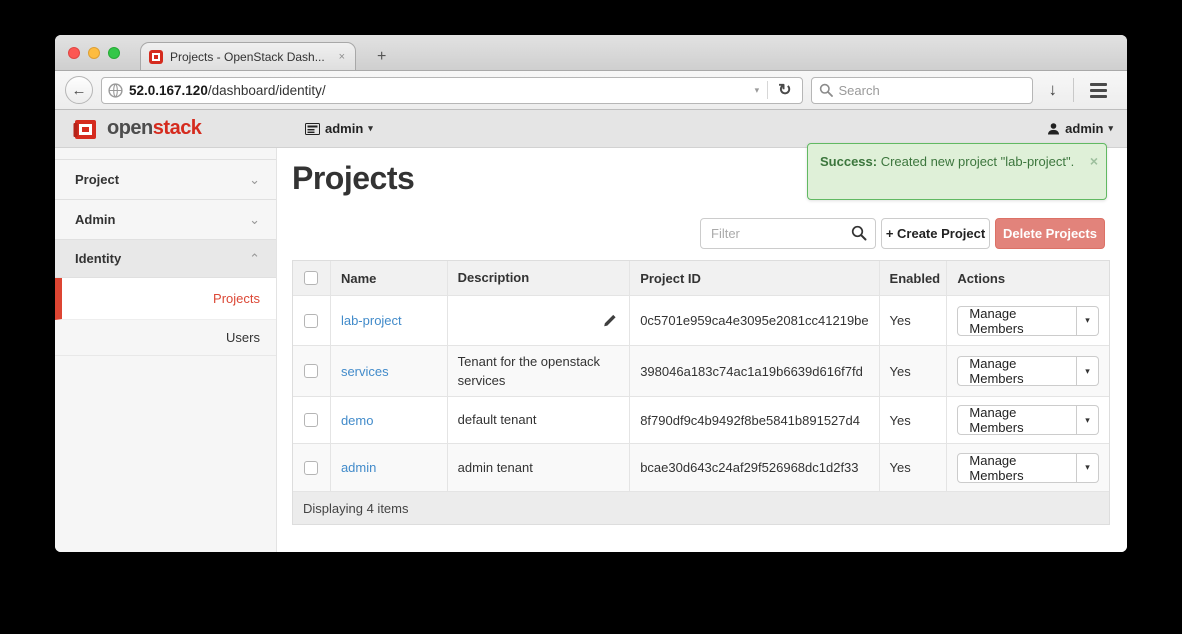 The height and width of the screenshot is (634, 1182). Describe the element at coordinates (1054, 129) in the screenshot. I see `user-icon` at that location.